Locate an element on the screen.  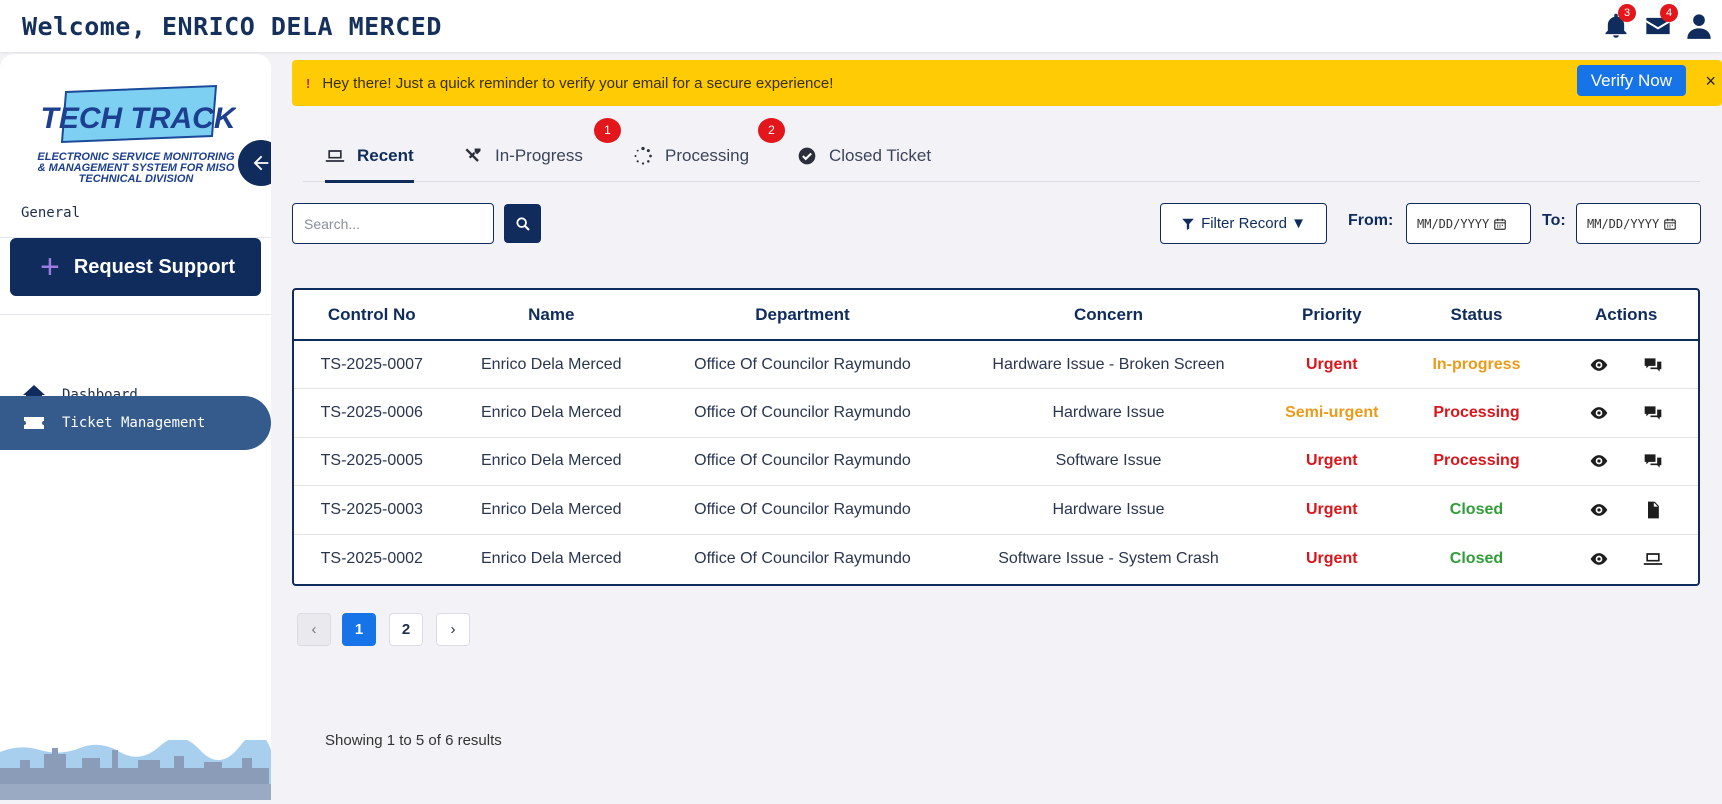
divider is located at coordinates (135, 314).